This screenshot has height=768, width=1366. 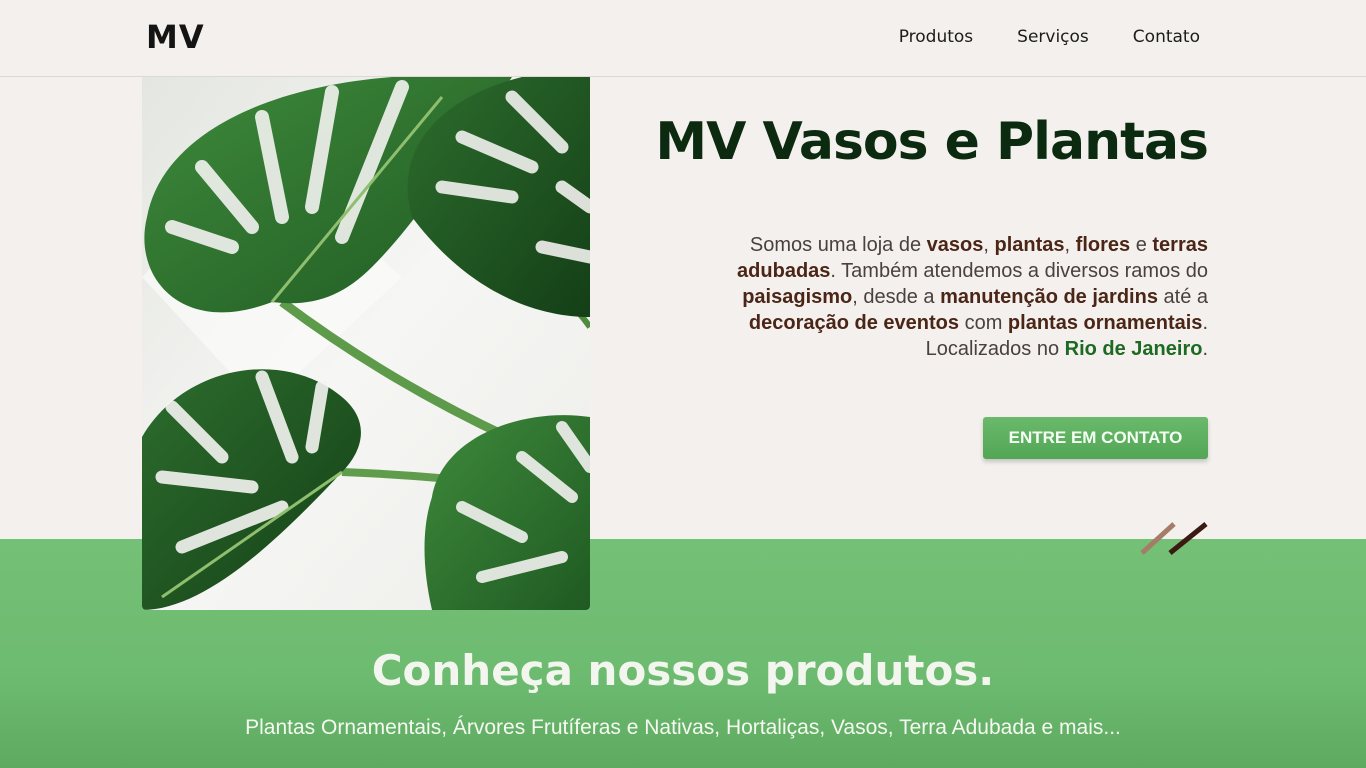 What do you see at coordinates (896, 297) in the screenshot?
I see `description-text: , desde a` at bounding box center [896, 297].